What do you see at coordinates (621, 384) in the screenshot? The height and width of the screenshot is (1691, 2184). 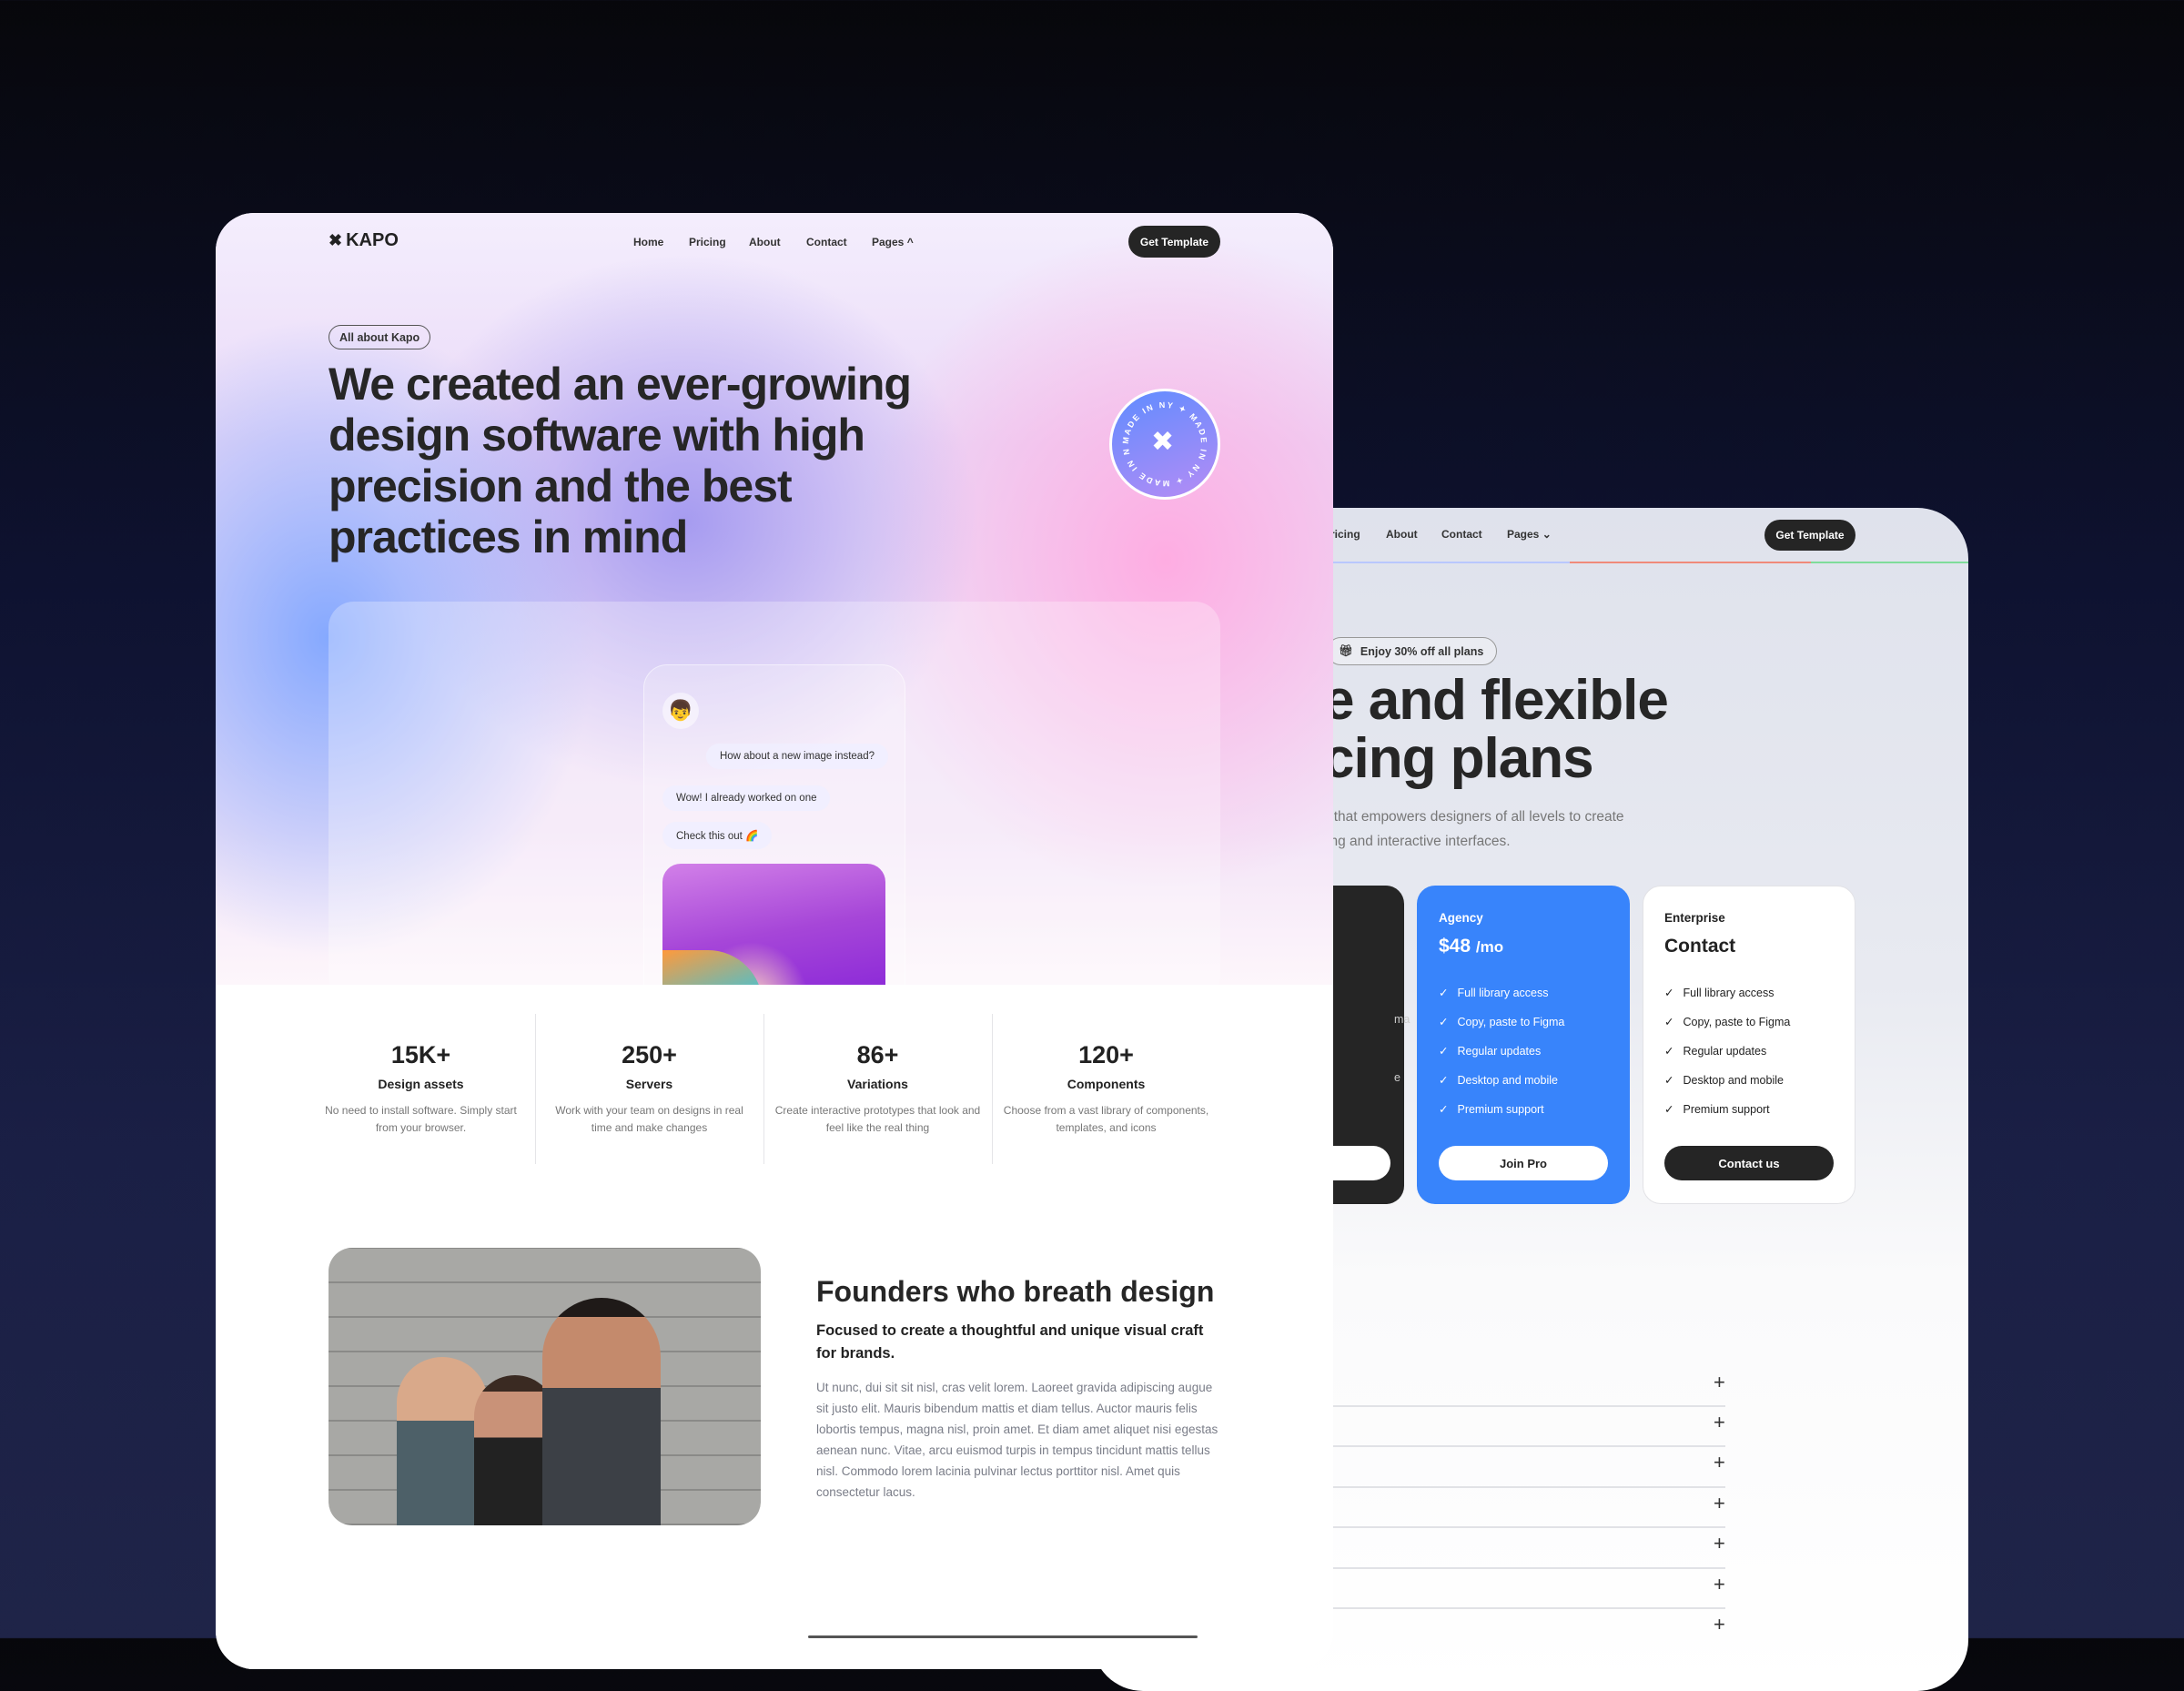 I see `heading-line: We created an ever-growing` at bounding box center [621, 384].